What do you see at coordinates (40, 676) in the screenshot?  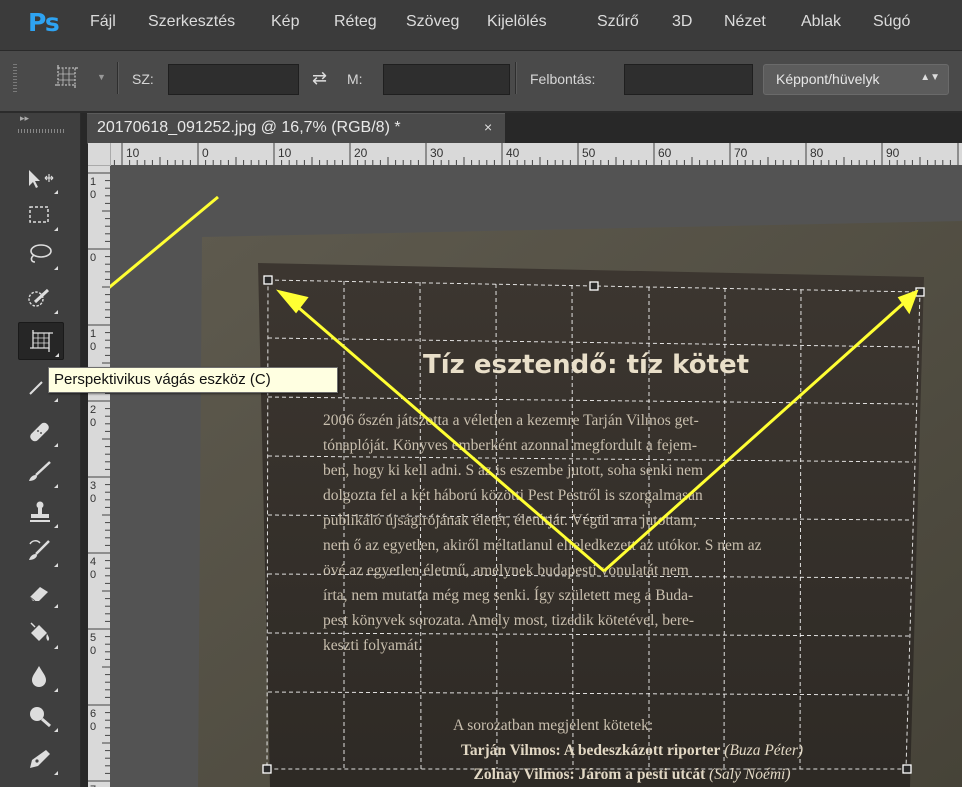 I see `blur-tool` at bounding box center [40, 676].